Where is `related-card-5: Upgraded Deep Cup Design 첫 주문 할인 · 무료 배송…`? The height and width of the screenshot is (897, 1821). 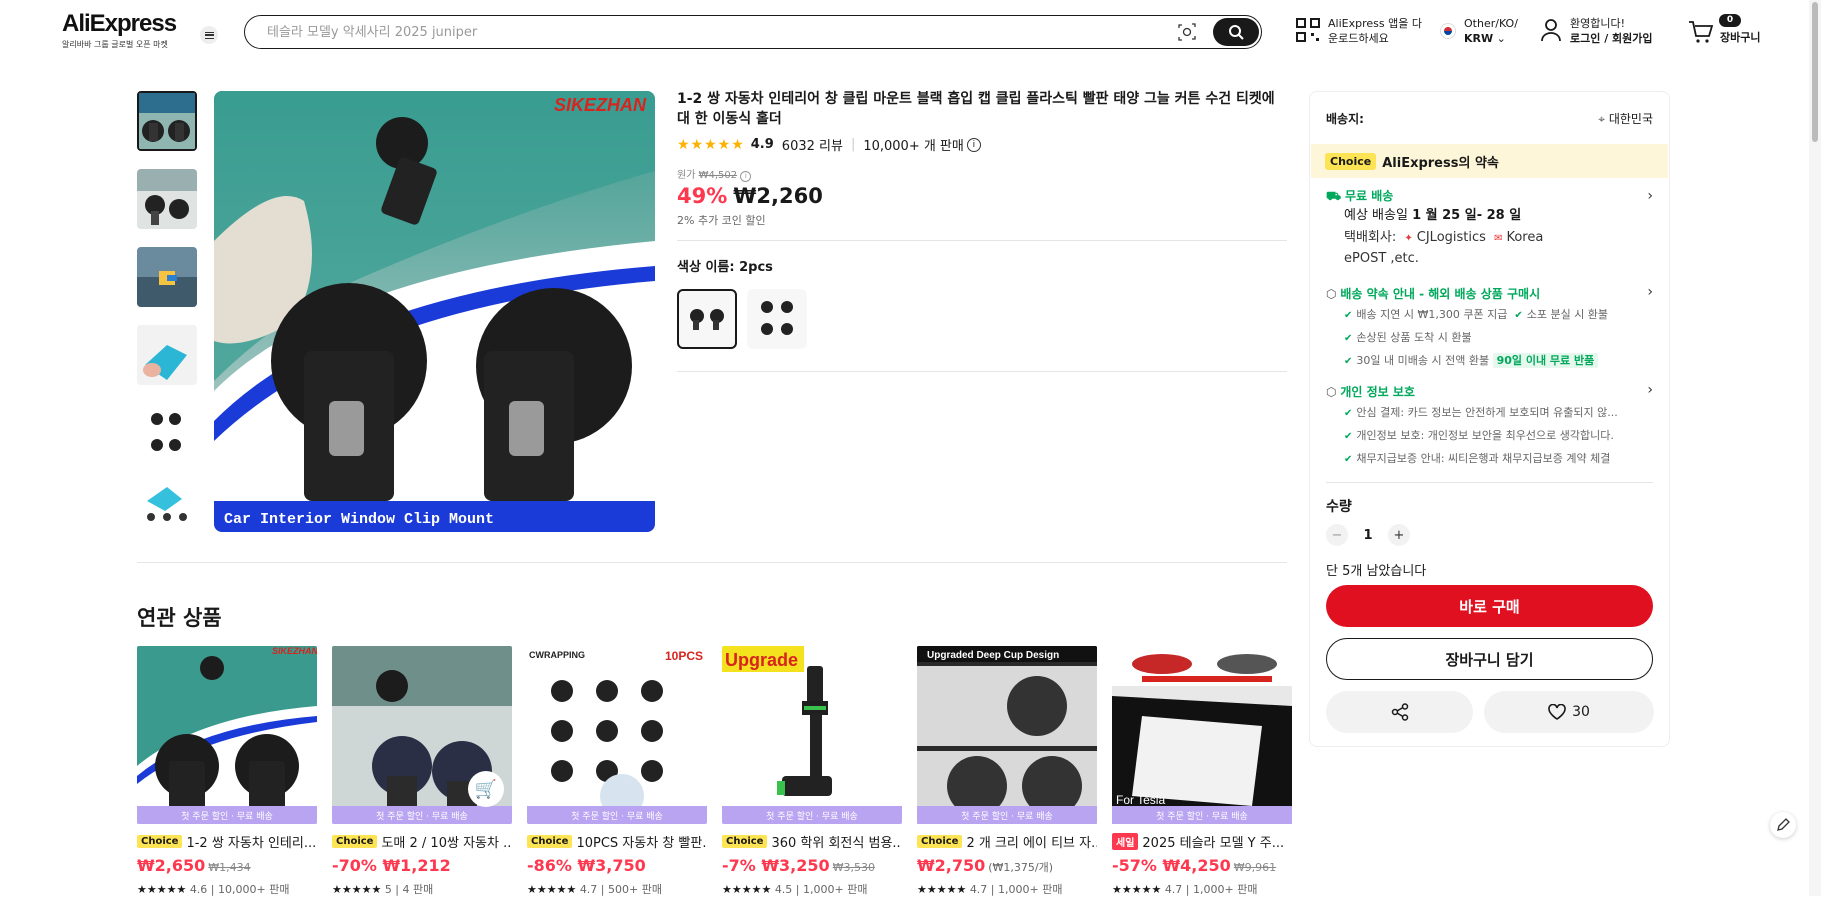
related-card-5: Upgraded Deep Cup Design 첫 주문 할인 · 무료 배송… is located at coordinates (1007, 771).